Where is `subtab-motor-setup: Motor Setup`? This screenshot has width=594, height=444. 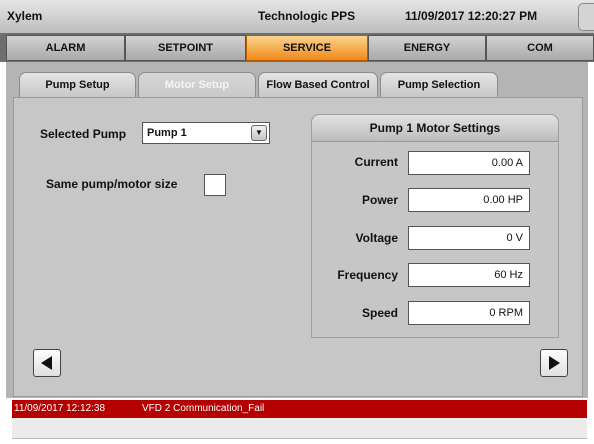 subtab-motor-setup: Motor Setup is located at coordinates (197, 85).